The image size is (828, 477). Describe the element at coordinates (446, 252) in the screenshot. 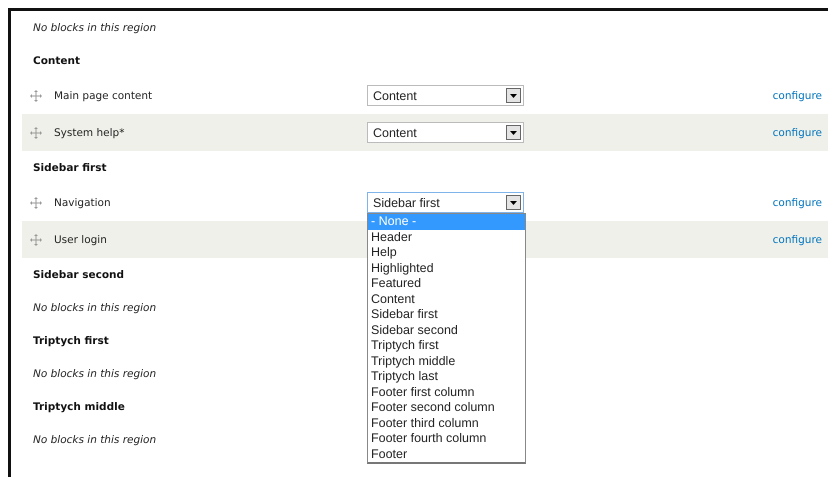

I see `dropdown-option: Help` at that location.